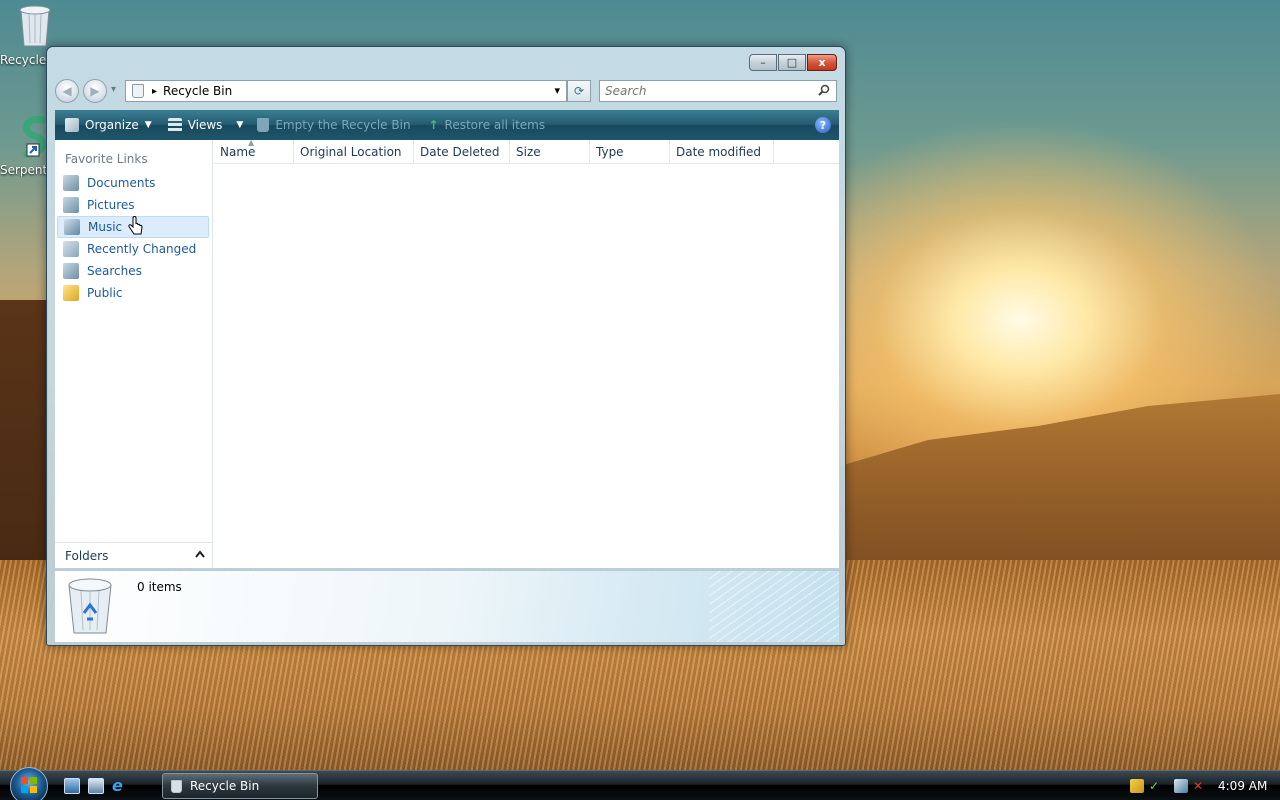 The width and height of the screenshot is (1280, 800). I want to click on empty-recycle-bin-button: Empty the Recycle Bin, so click(334, 125).